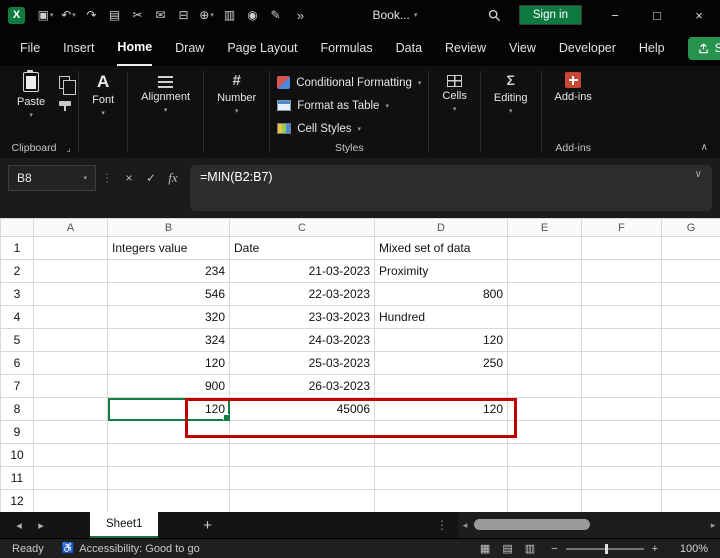 The height and width of the screenshot is (558, 720). What do you see at coordinates (394, 15) in the screenshot?
I see `workbook-title: Book... ▾` at bounding box center [394, 15].